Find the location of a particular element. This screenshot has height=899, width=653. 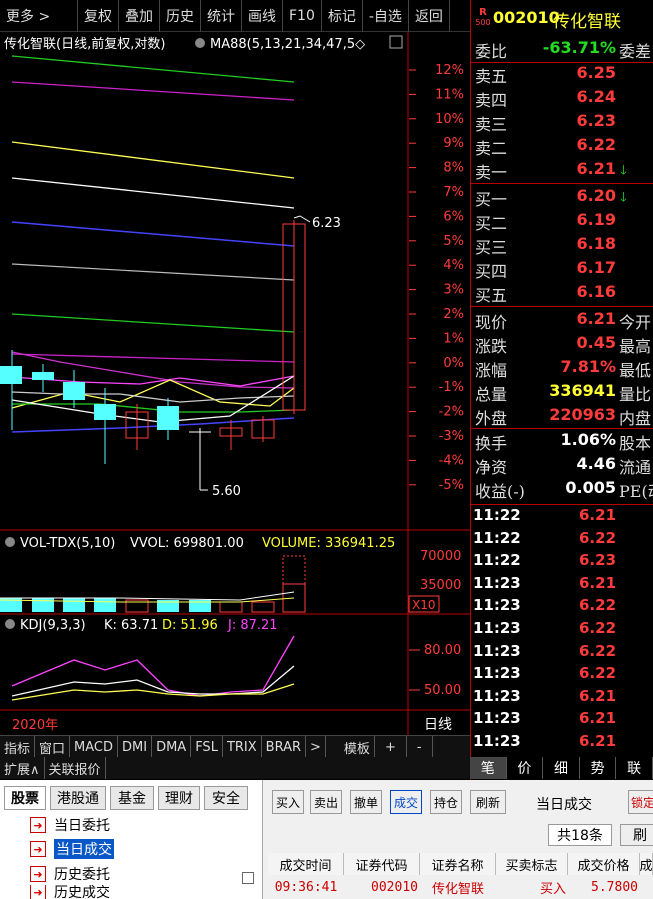

sell-level-row: 卖四 6.24 is located at coordinates (562, 99).